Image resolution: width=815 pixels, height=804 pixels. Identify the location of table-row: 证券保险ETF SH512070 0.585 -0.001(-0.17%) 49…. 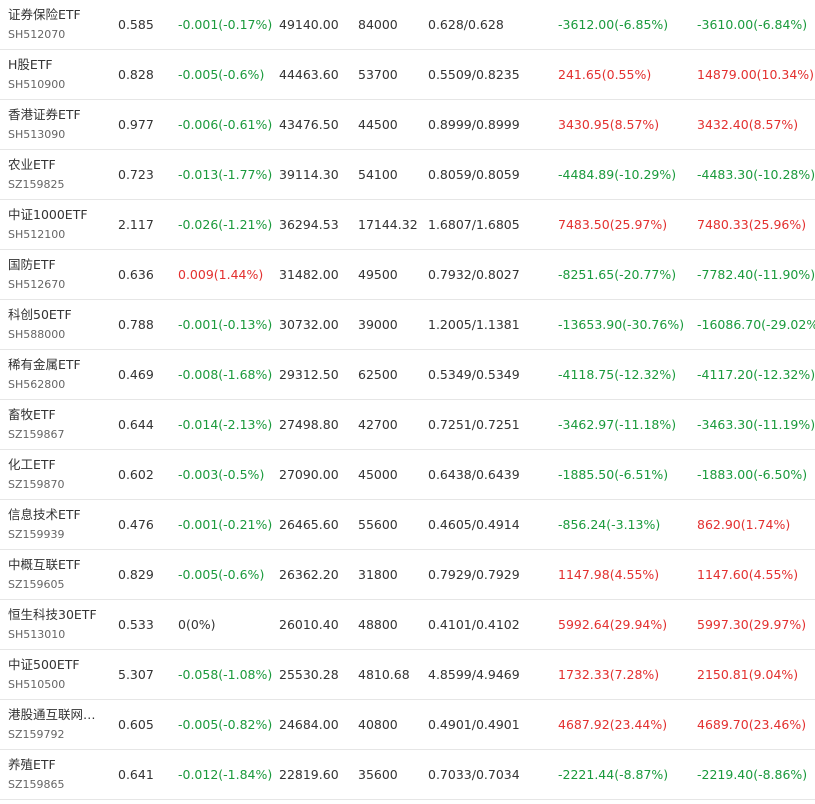
(407, 25).